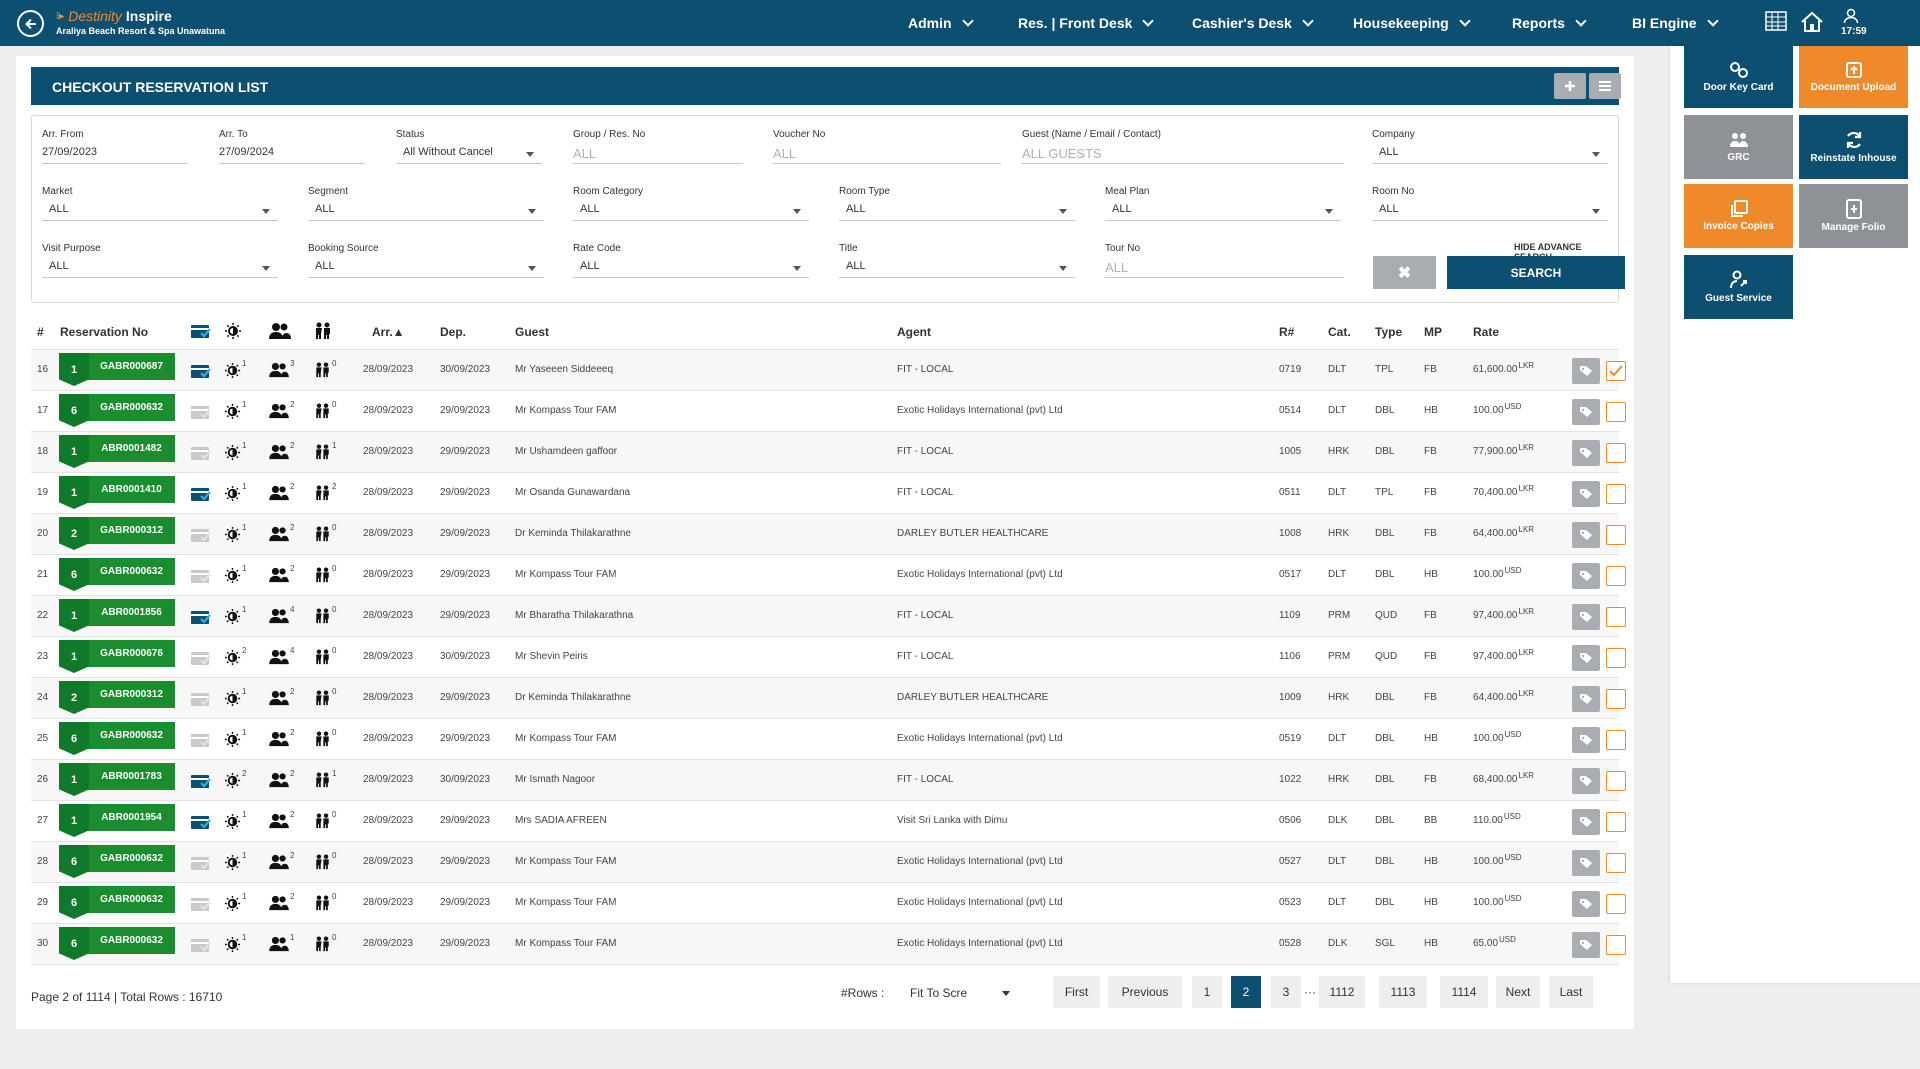 This screenshot has width=1920, height=1069. Describe the element at coordinates (1286, 992) in the screenshot. I see `page-3-button: 3` at that location.